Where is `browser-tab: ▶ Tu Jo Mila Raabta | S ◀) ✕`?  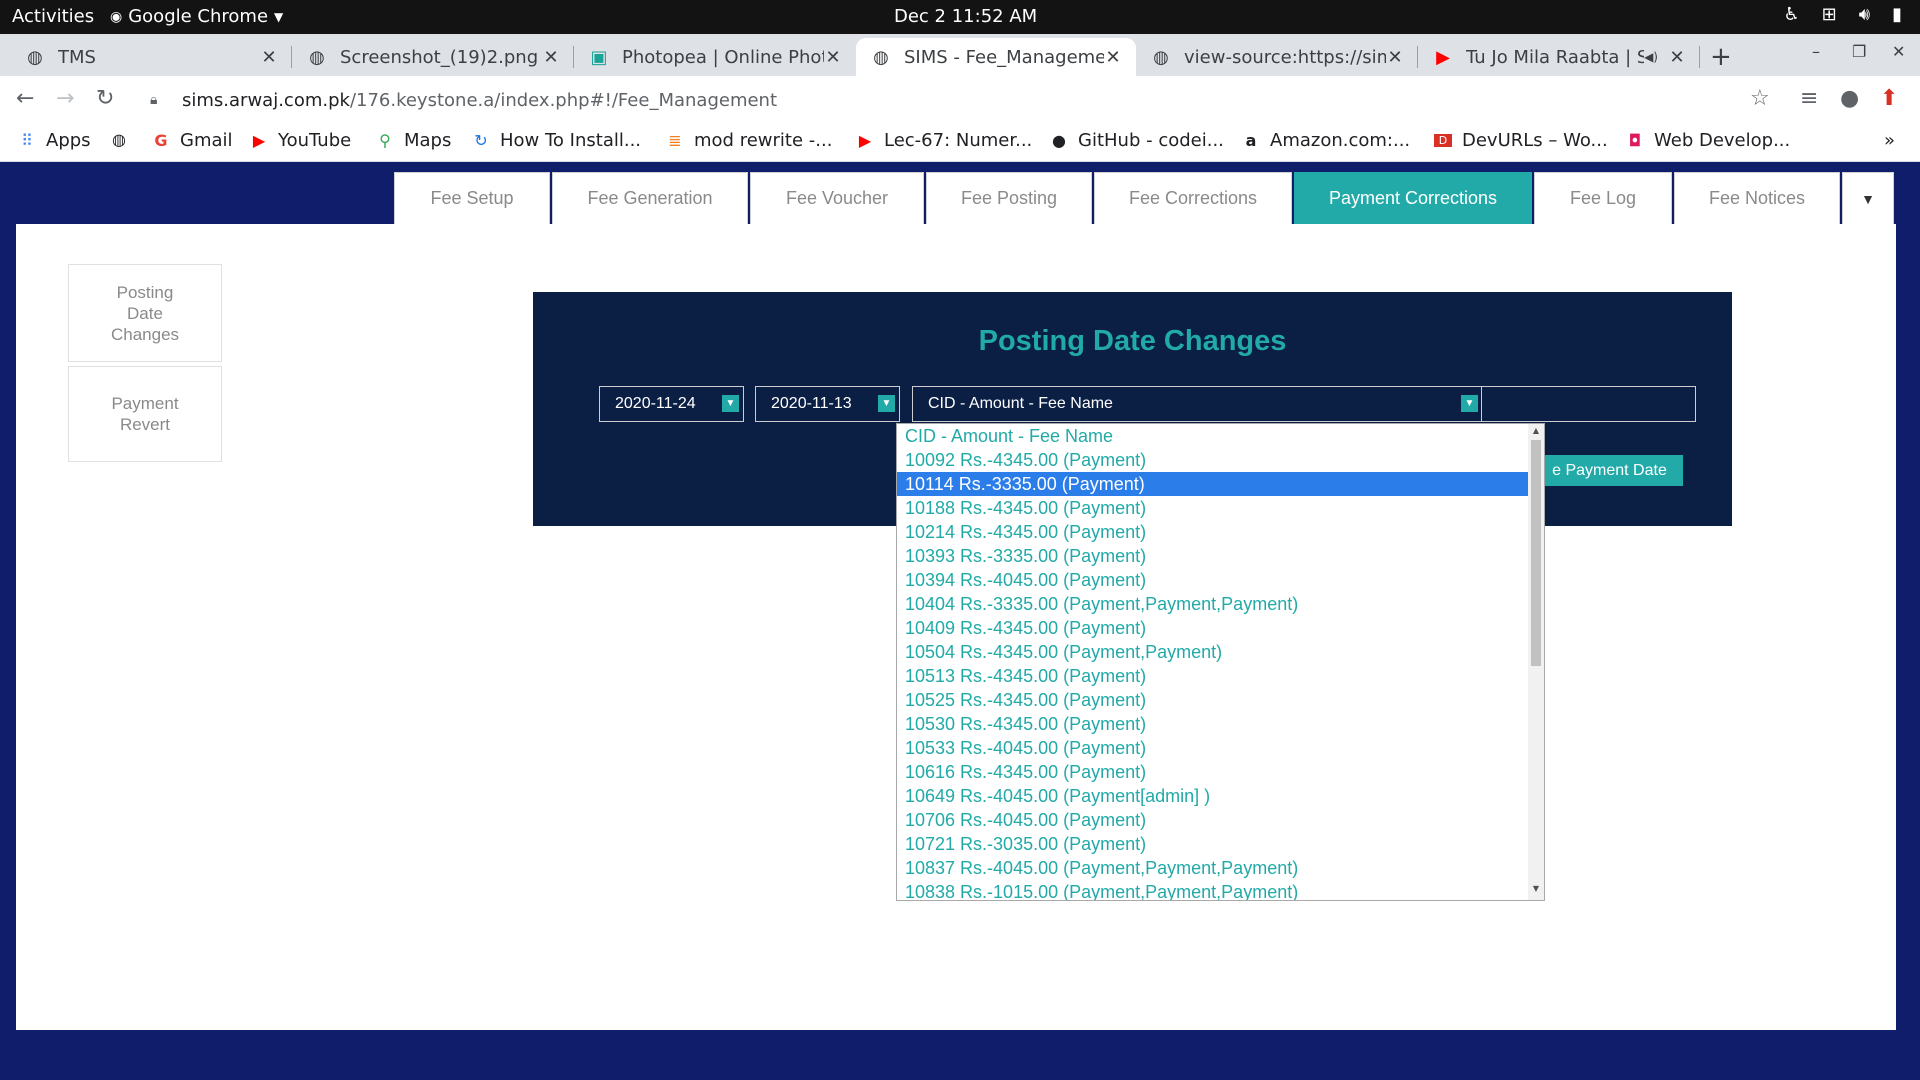 browser-tab: ▶ Tu Jo Mila Raabta | S ◀) ✕ is located at coordinates (1559, 57).